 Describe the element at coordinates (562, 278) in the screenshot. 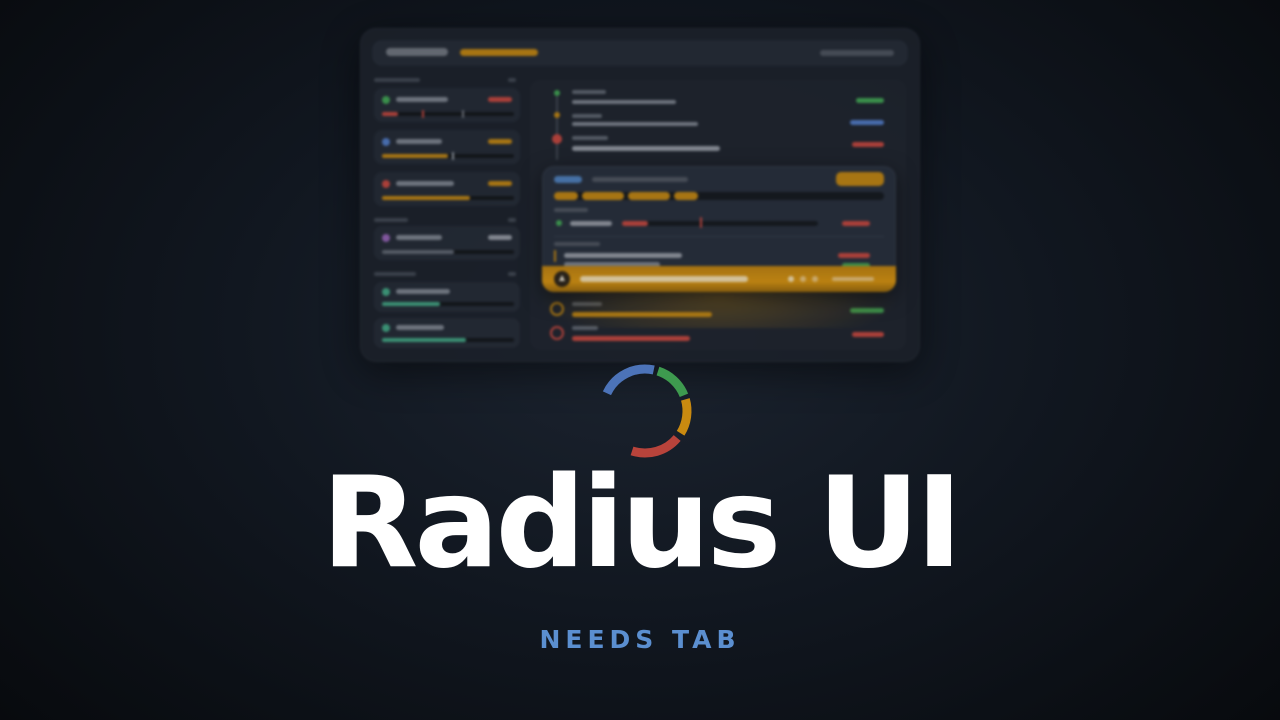

I see `warning-icon` at that location.